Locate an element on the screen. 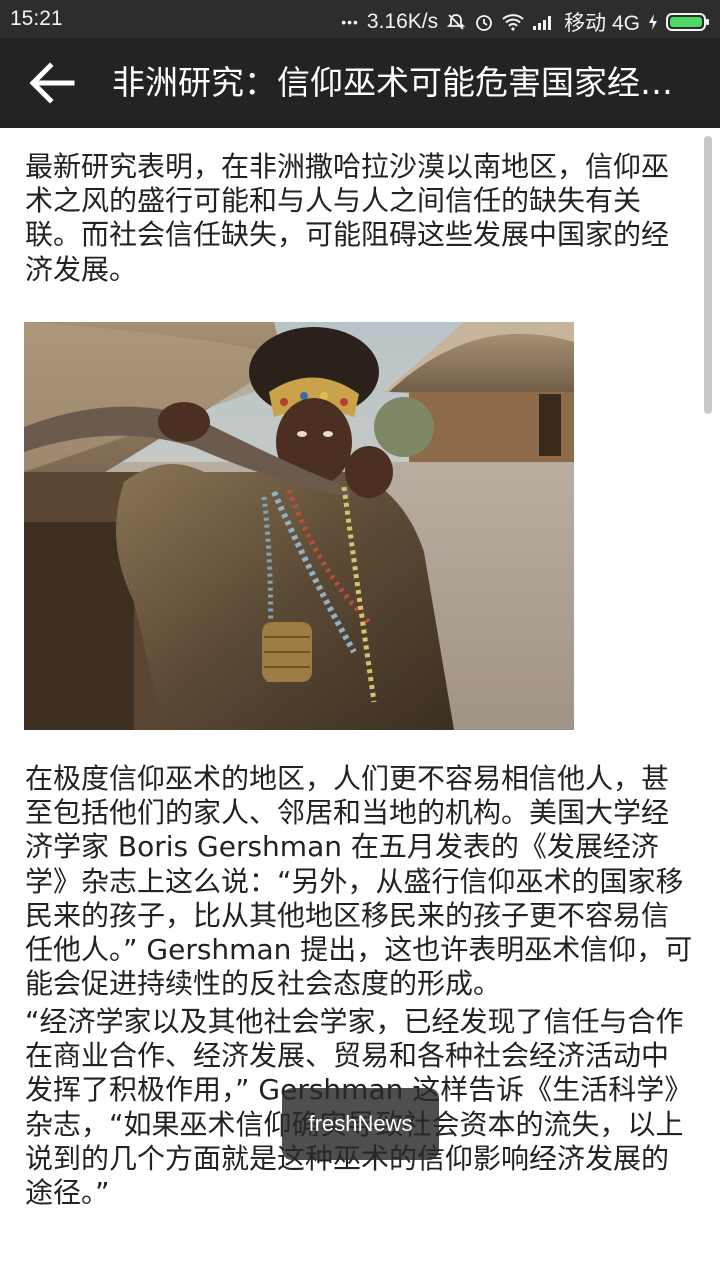 The width and height of the screenshot is (720, 1280). app-bar: 非洲研究：信仰巫术可能危害国家经济发展 is located at coordinates (360, 83).